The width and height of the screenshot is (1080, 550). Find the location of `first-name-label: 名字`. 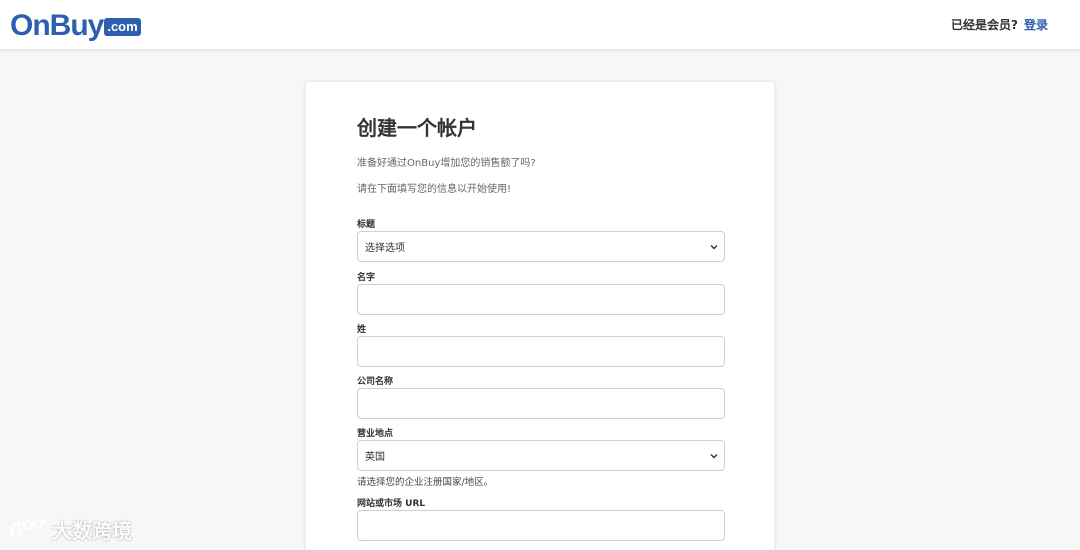

first-name-label: 名字 is located at coordinates (366, 278).